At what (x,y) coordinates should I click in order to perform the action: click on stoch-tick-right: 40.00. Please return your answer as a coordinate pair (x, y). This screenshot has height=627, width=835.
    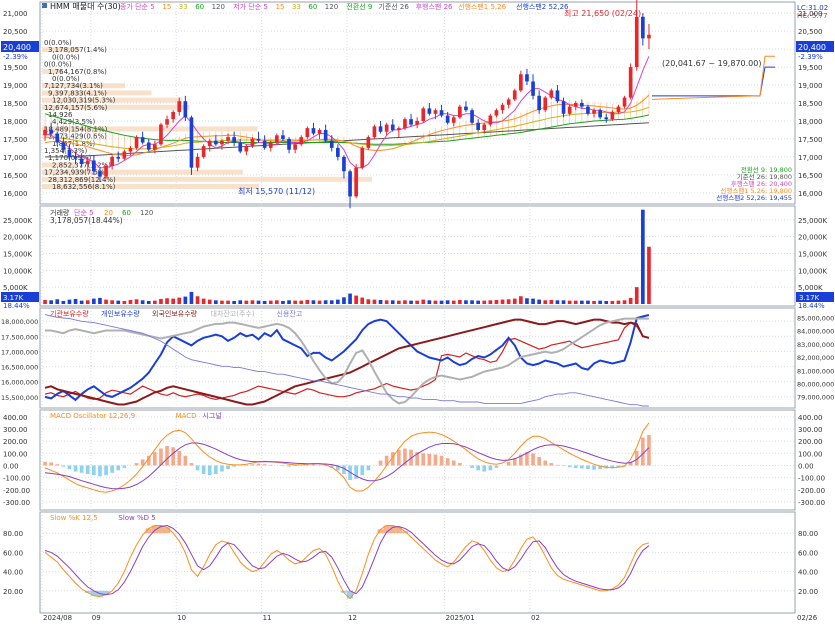
    Looking at the image, I should click on (808, 573).